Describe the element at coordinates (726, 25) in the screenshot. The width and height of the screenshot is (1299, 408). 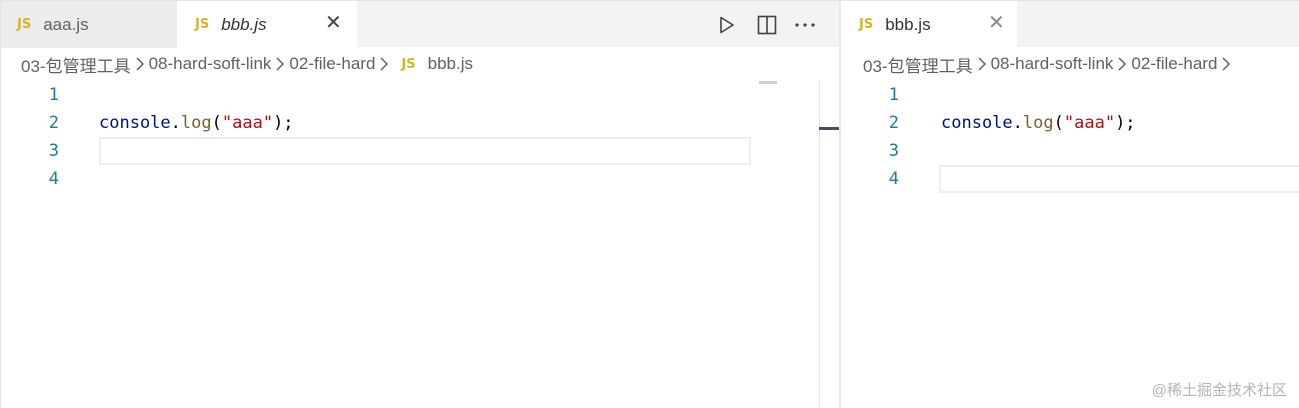
I see `run-icon` at that location.